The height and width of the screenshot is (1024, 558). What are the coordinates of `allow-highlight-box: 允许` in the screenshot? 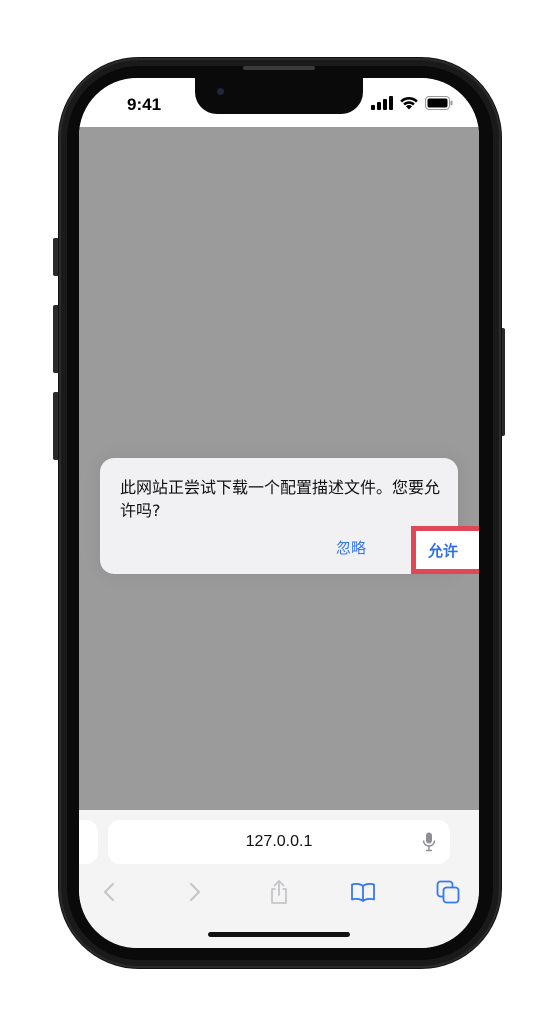 It's located at (445, 550).